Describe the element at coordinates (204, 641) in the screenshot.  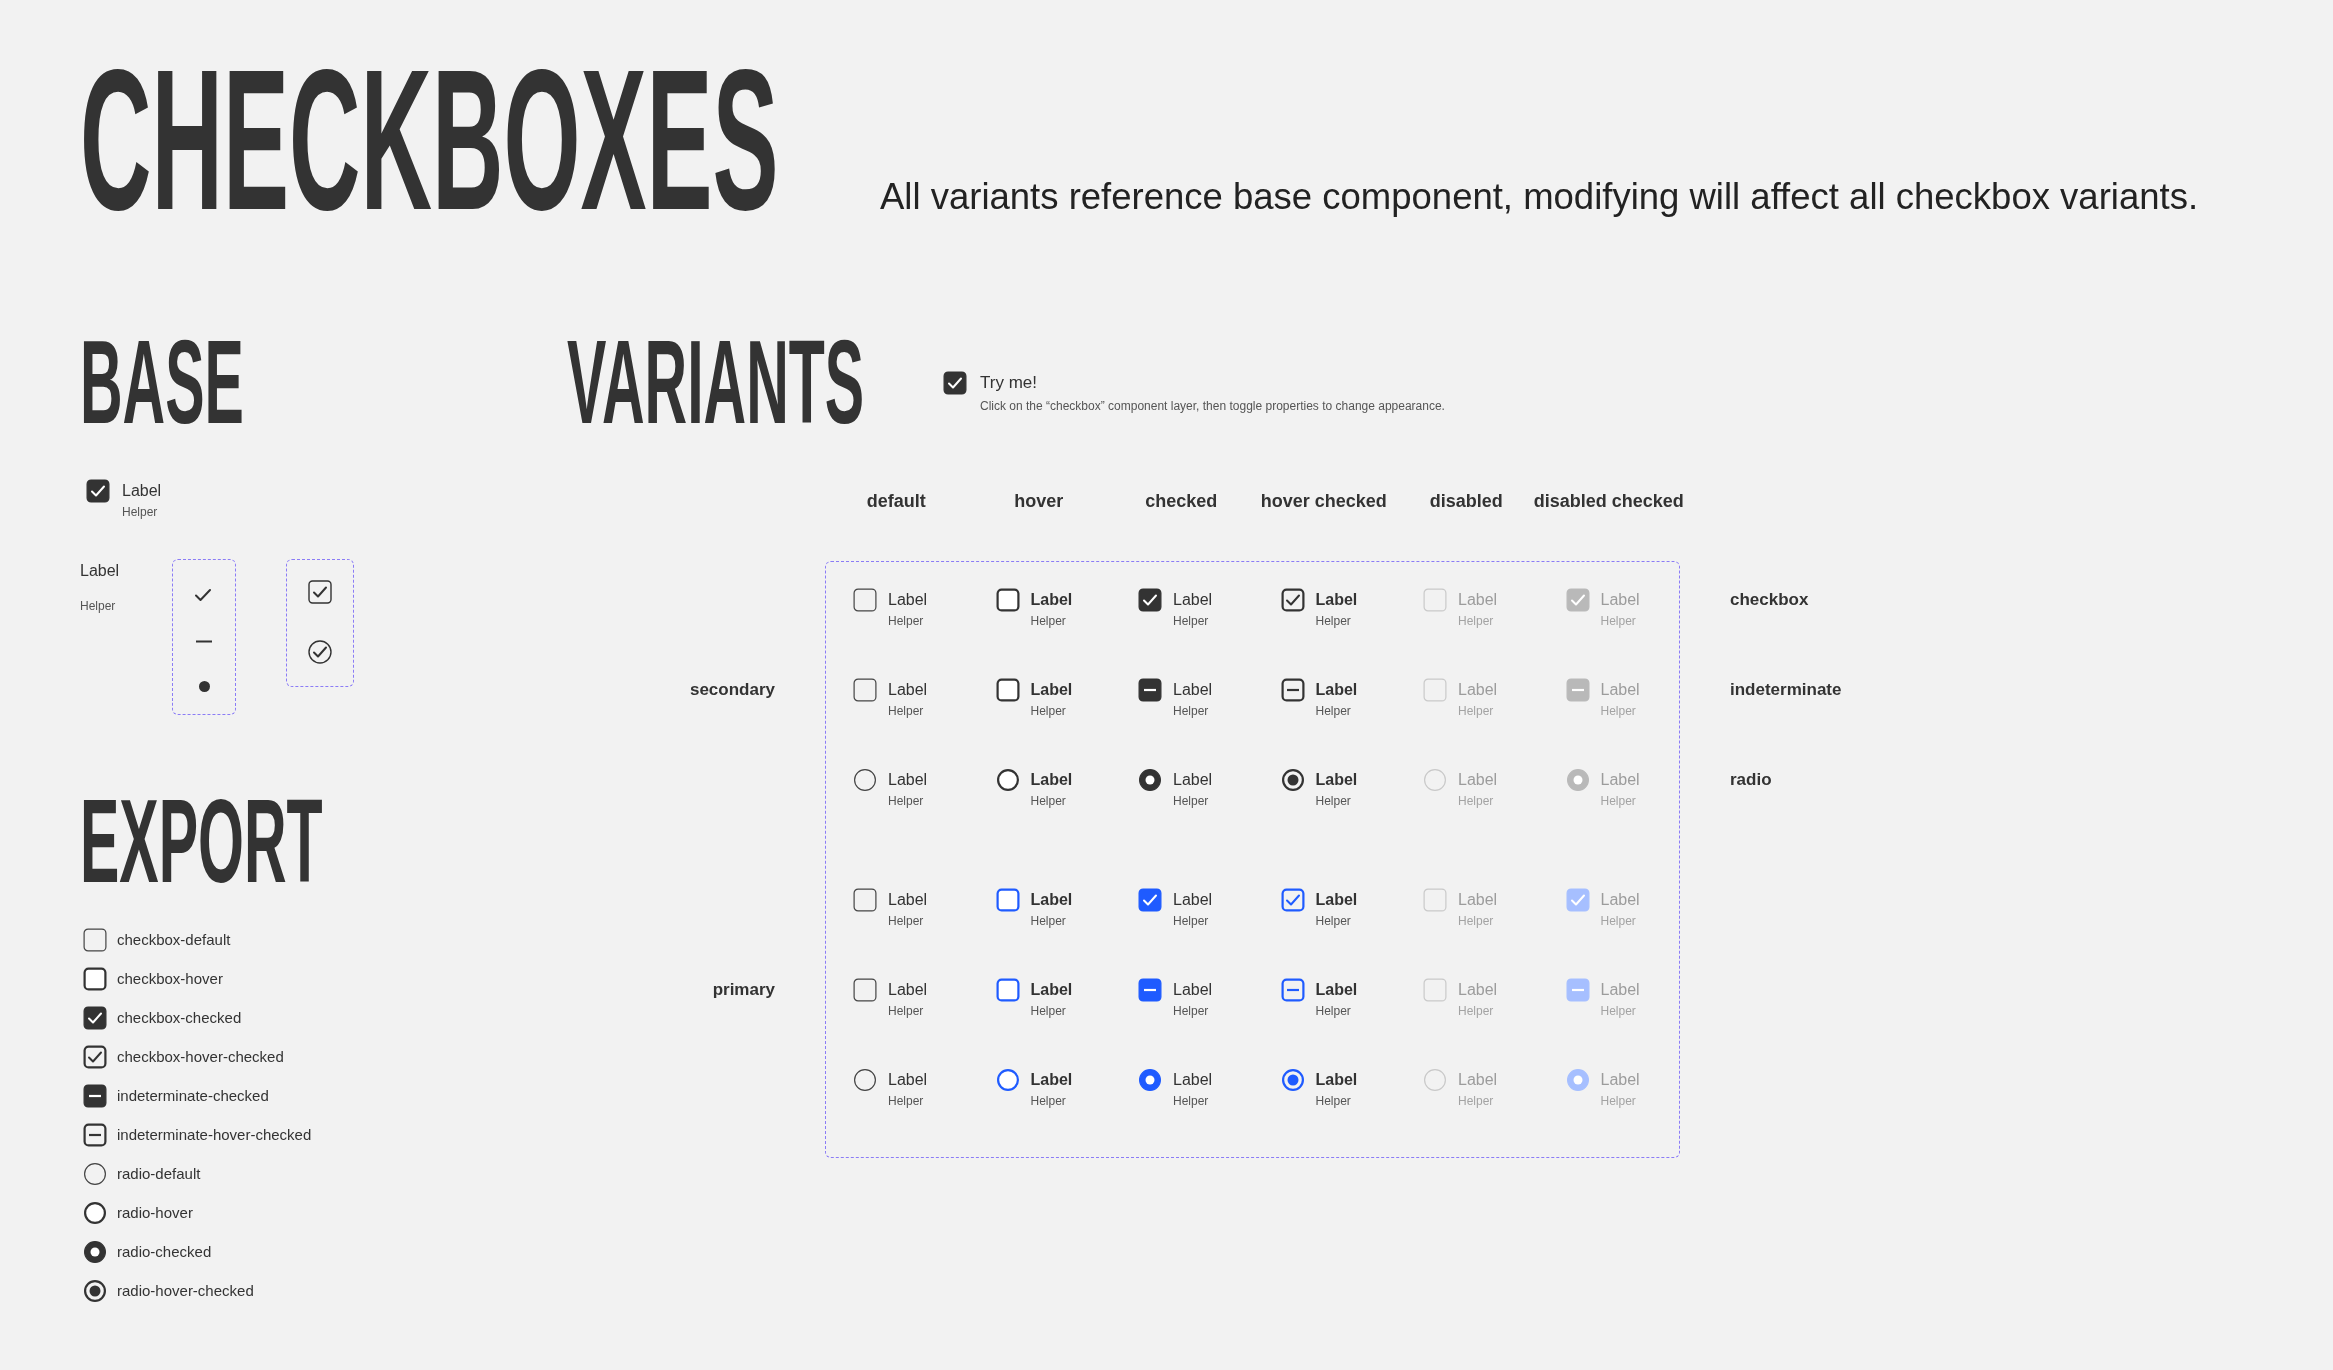
I see `dash-icon` at that location.